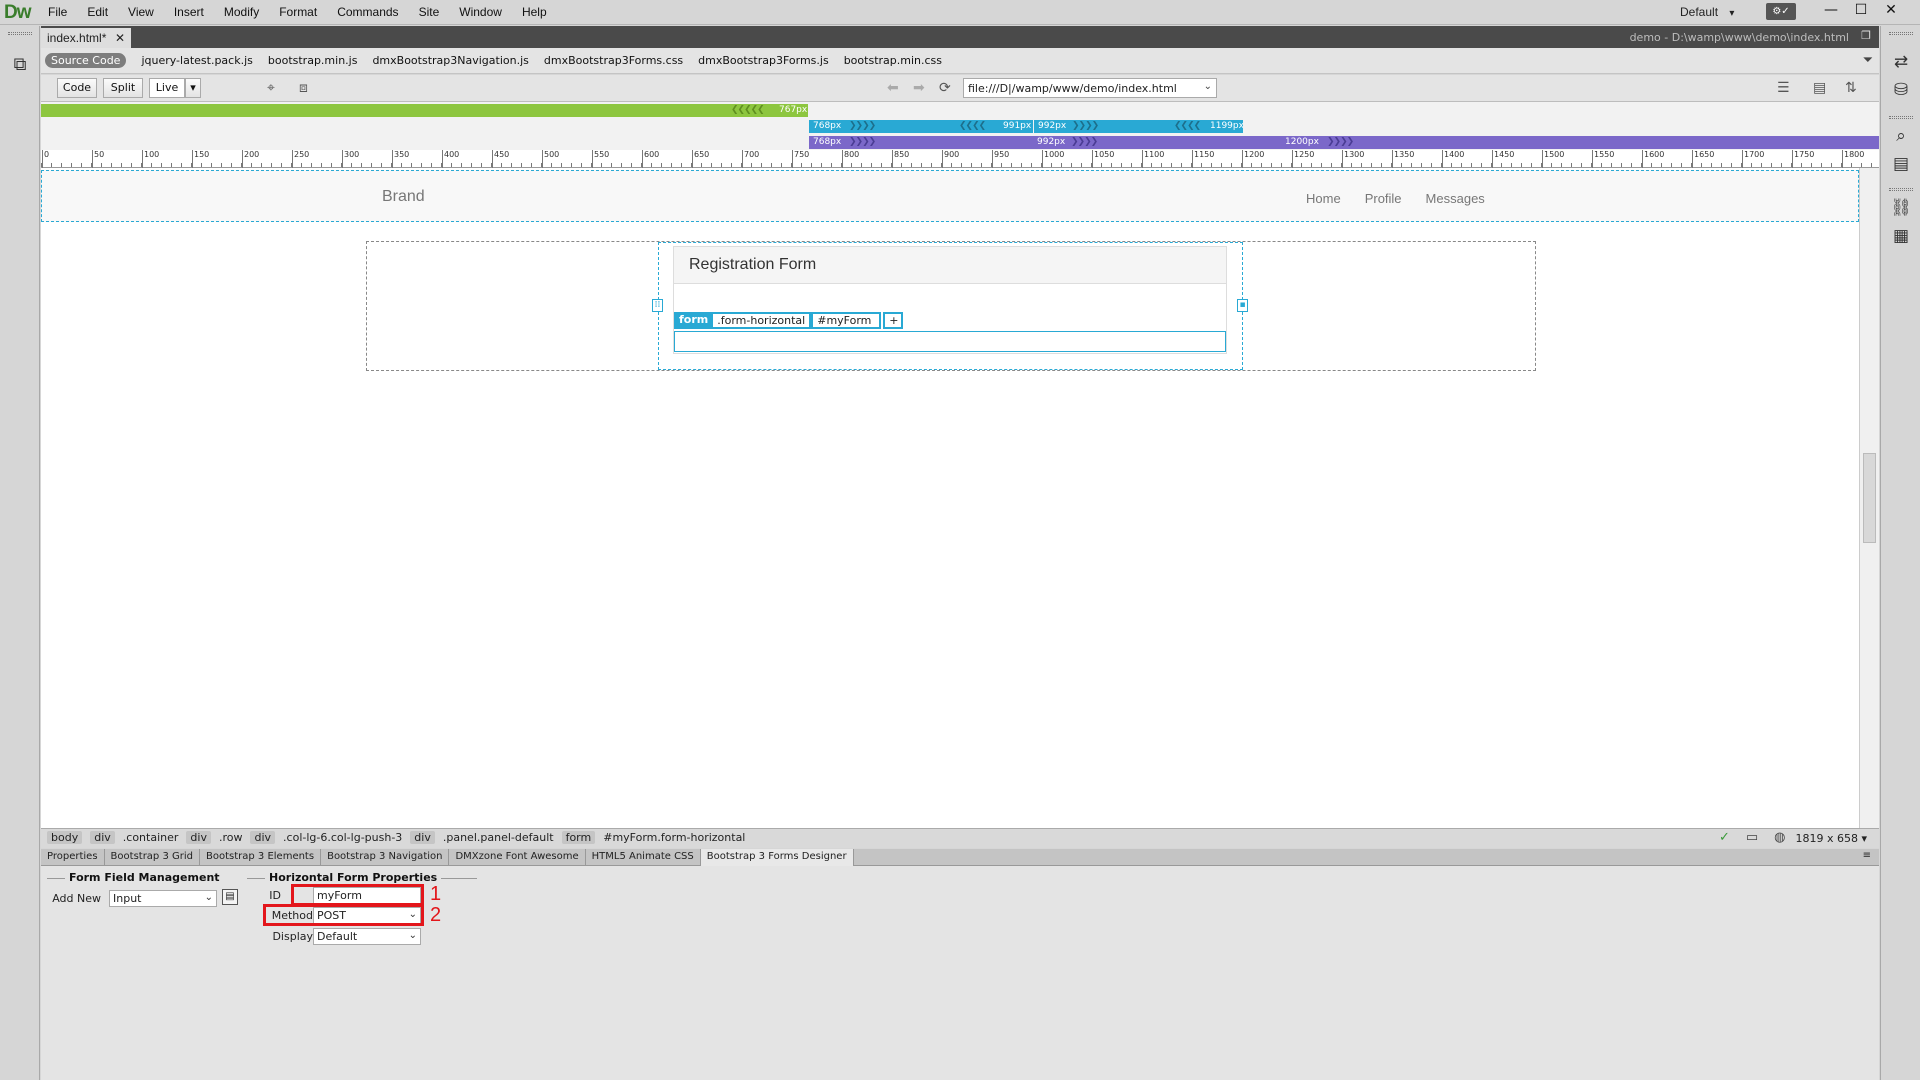 This screenshot has width=1920, height=1080. I want to click on minimize-icon: —, so click(1831, 11).